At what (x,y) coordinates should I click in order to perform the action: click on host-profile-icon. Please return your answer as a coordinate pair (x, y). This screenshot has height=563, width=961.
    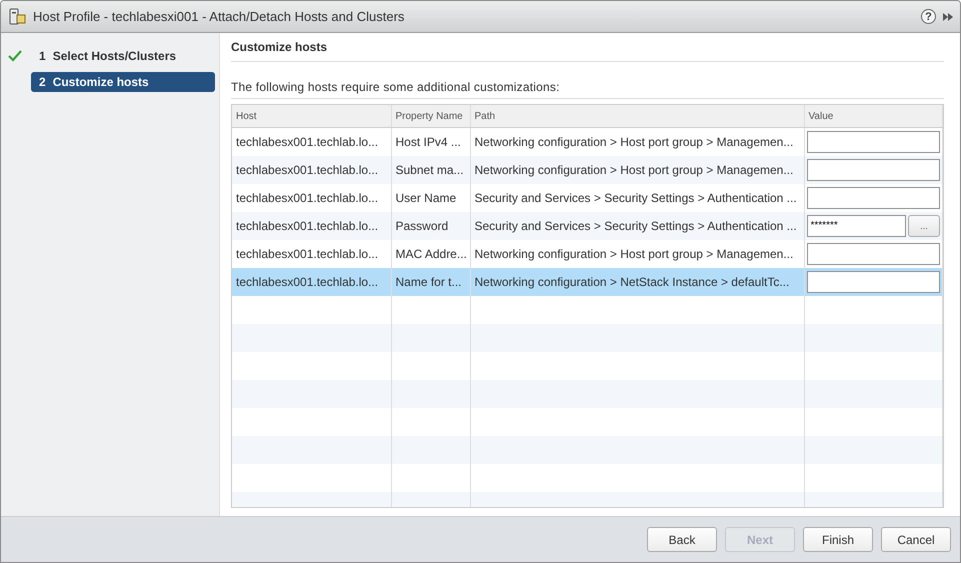
    Looking at the image, I should click on (18, 17).